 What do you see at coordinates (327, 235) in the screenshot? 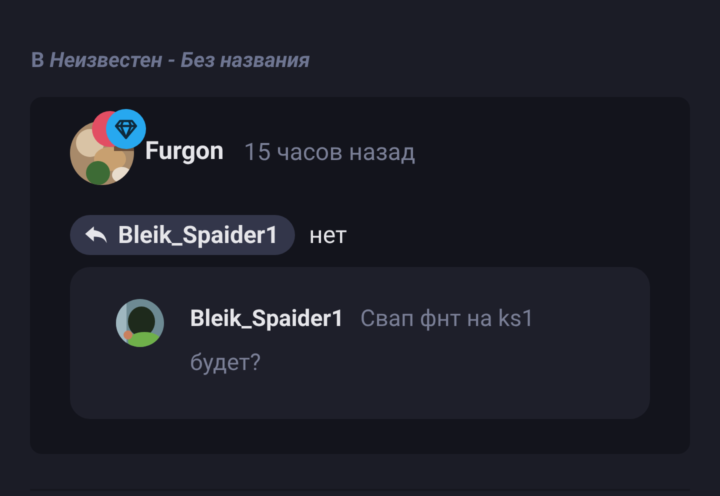
I see `comment-text: нет` at bounding box center [327, 235].